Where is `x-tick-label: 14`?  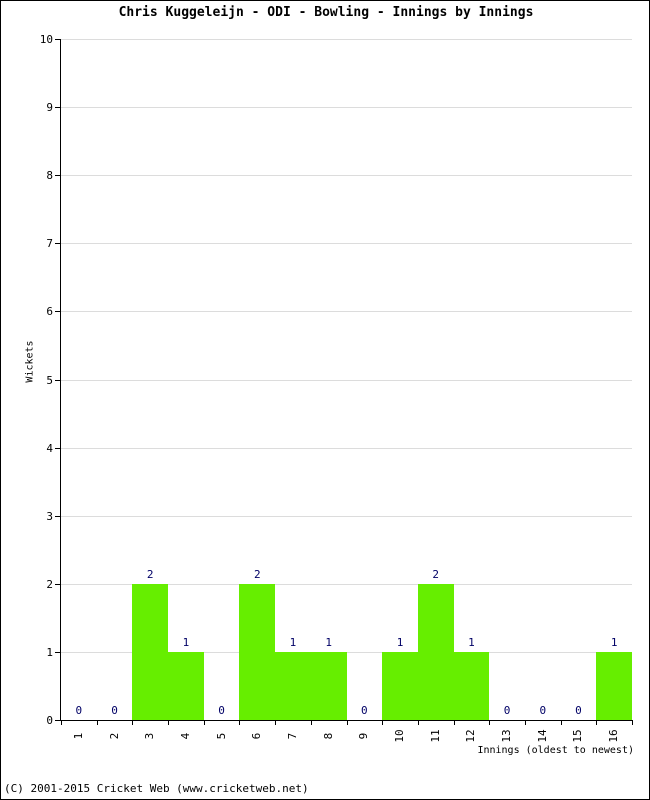
x-tick-label: 14 is located at coordinates (542, 736).